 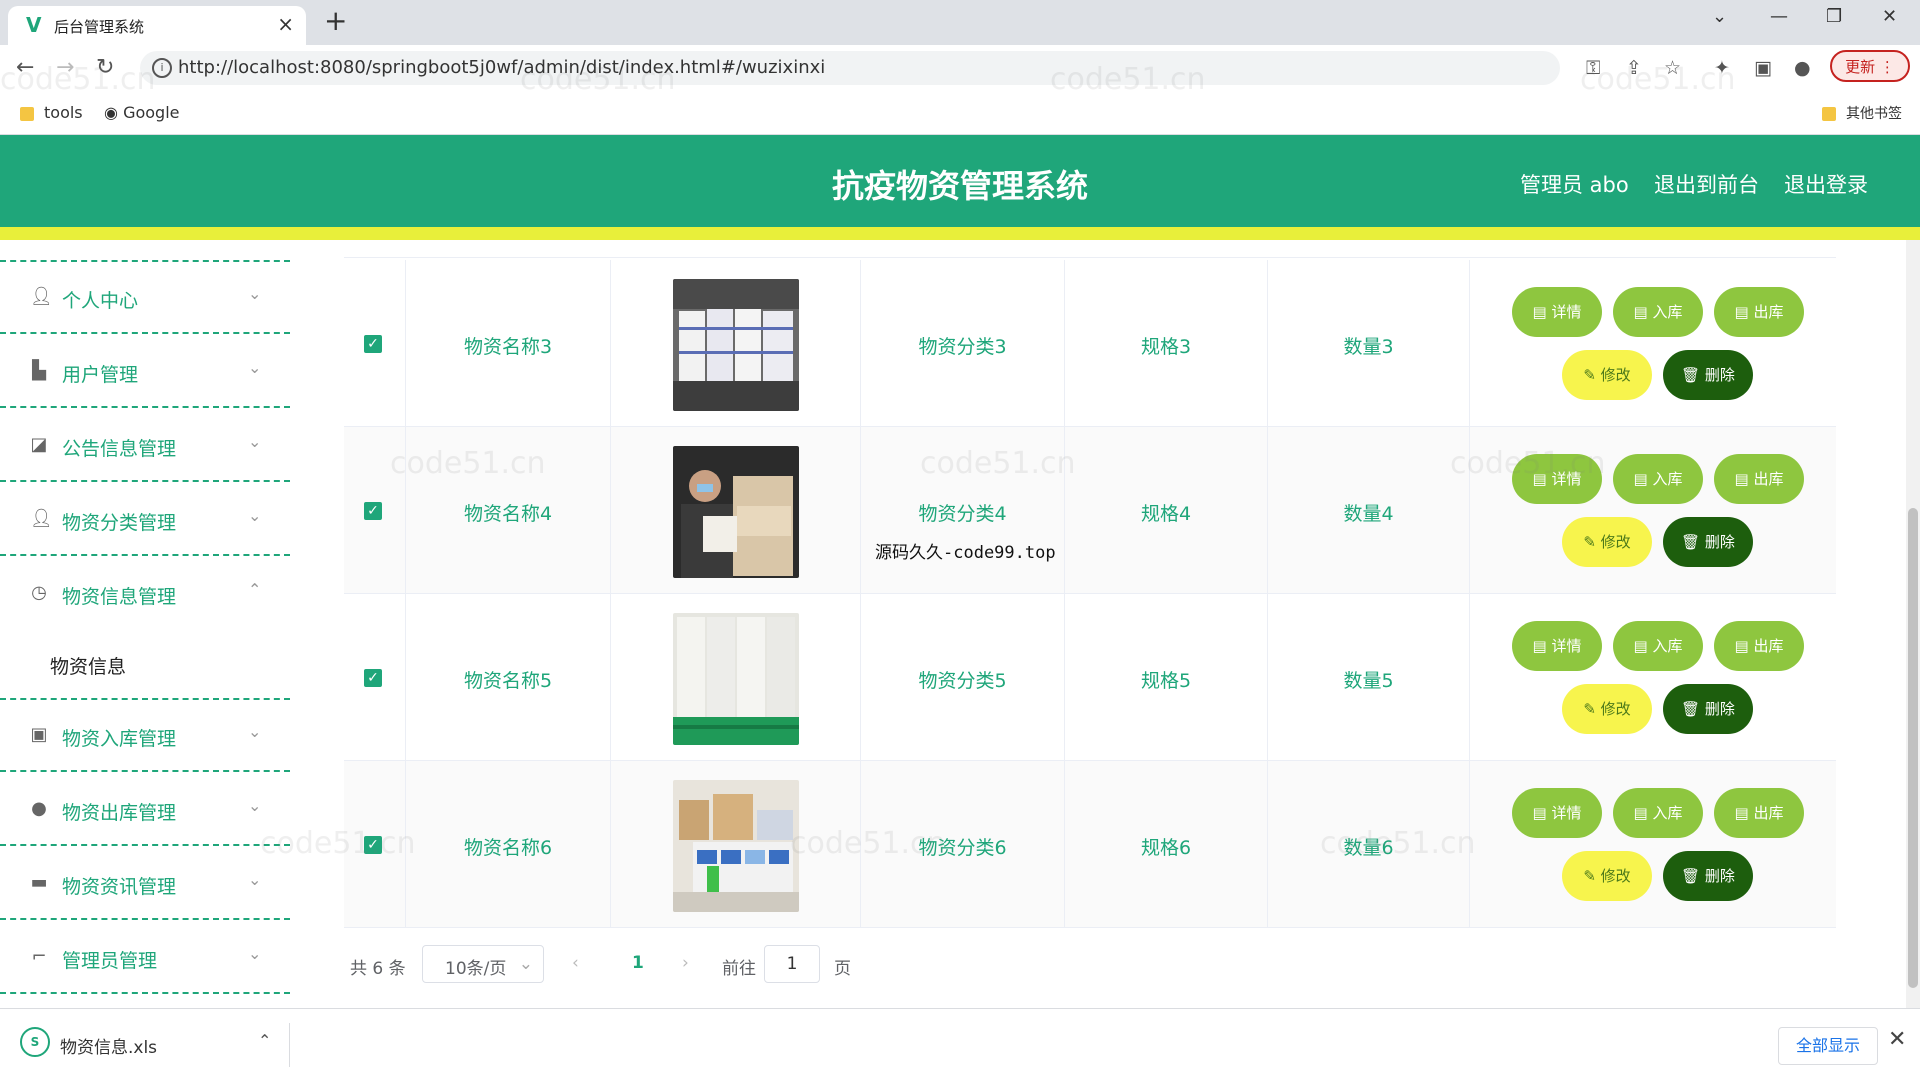 What do you see at coordinates (508, 347) in the screenshot?
I see `material-name: 物资名称3` at bounding box center [508, 347].